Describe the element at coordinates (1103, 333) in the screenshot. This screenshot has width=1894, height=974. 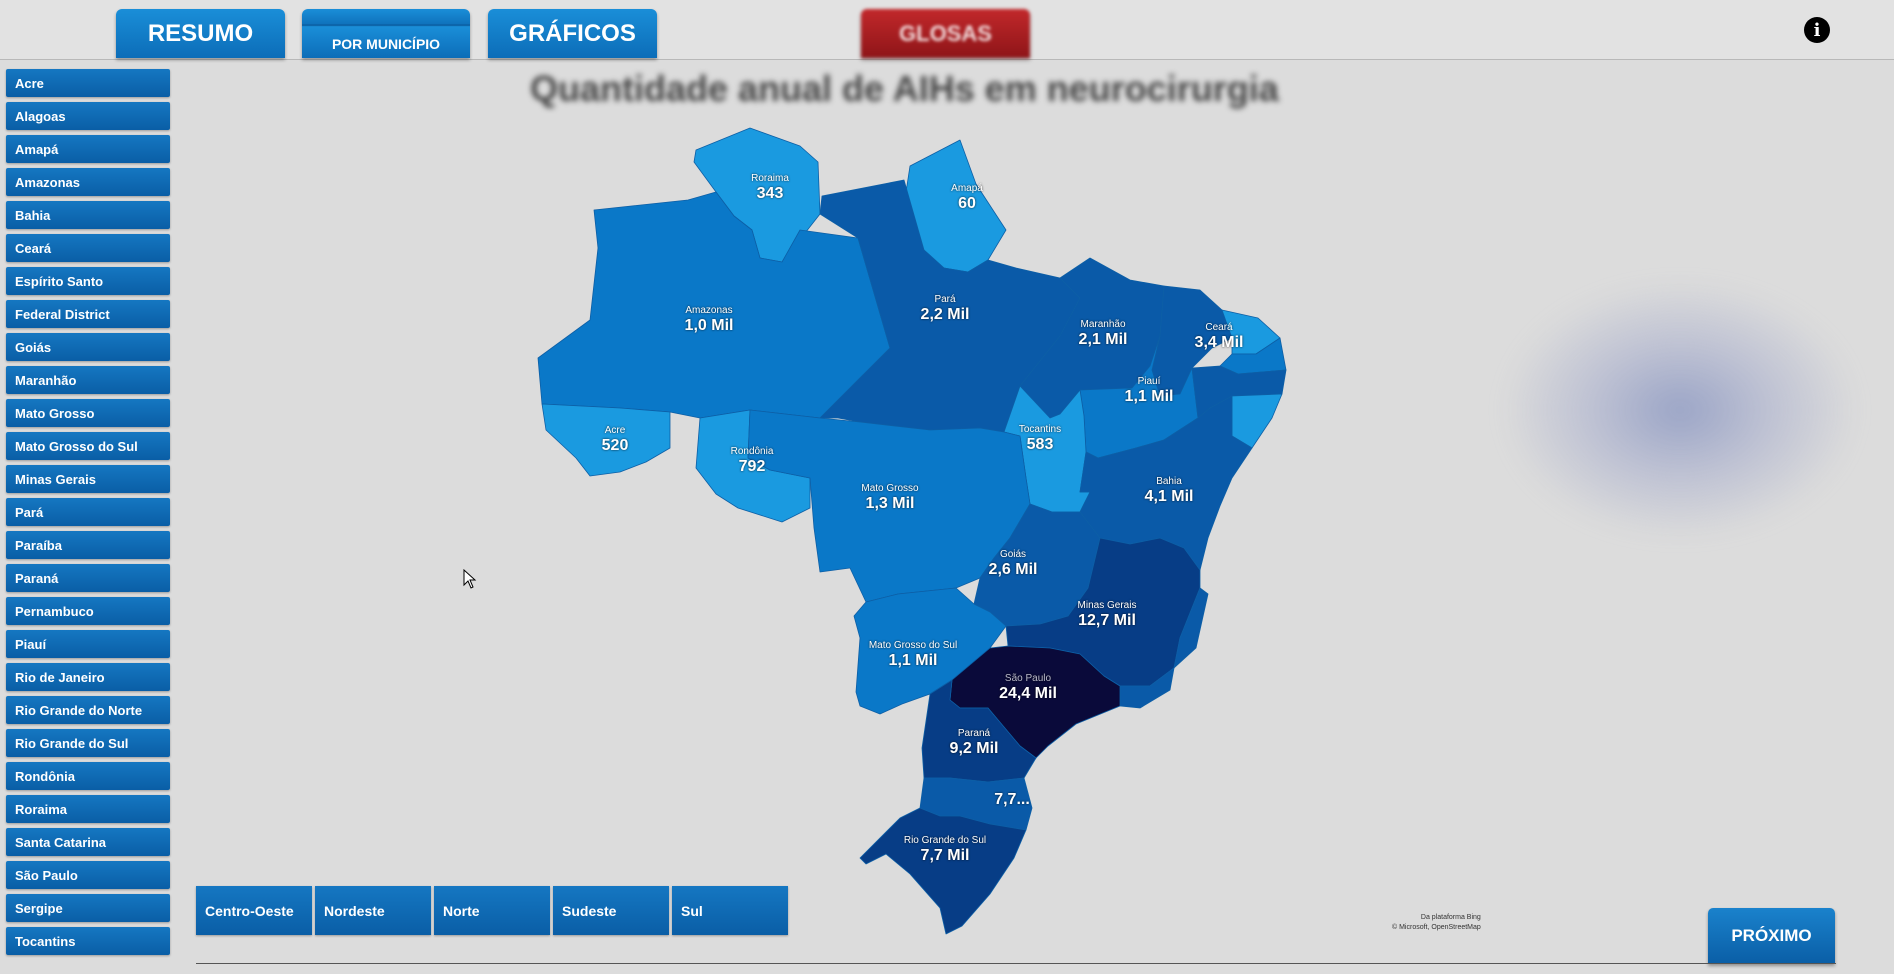
I see `map-label-maranhao: Maranhão 2,1 Mil` at that location.